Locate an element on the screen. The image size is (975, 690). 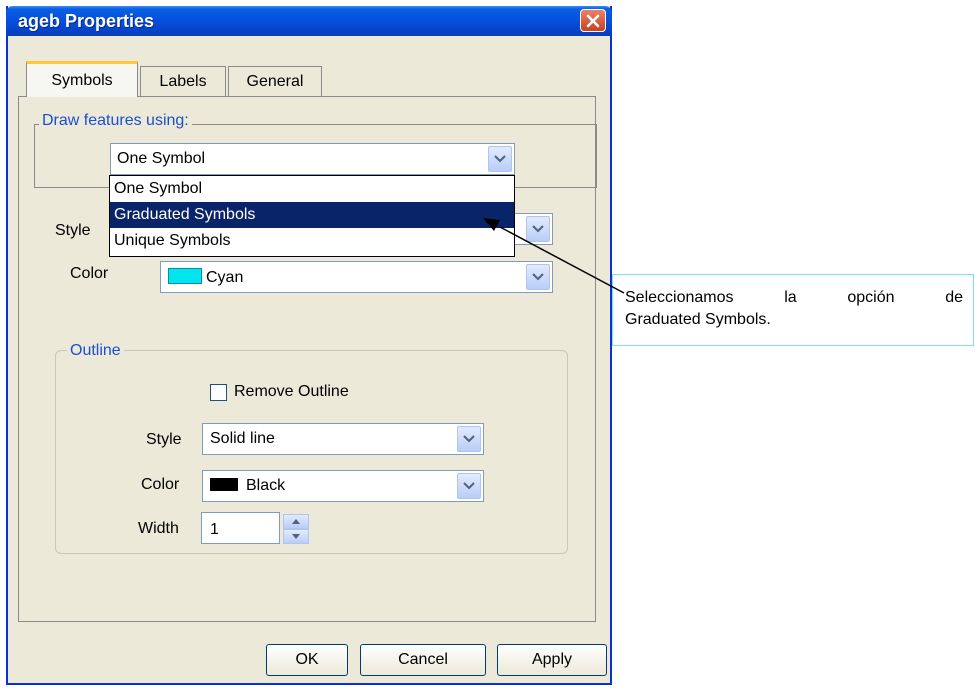
callout-arrow is located at coordinates (554, 256).